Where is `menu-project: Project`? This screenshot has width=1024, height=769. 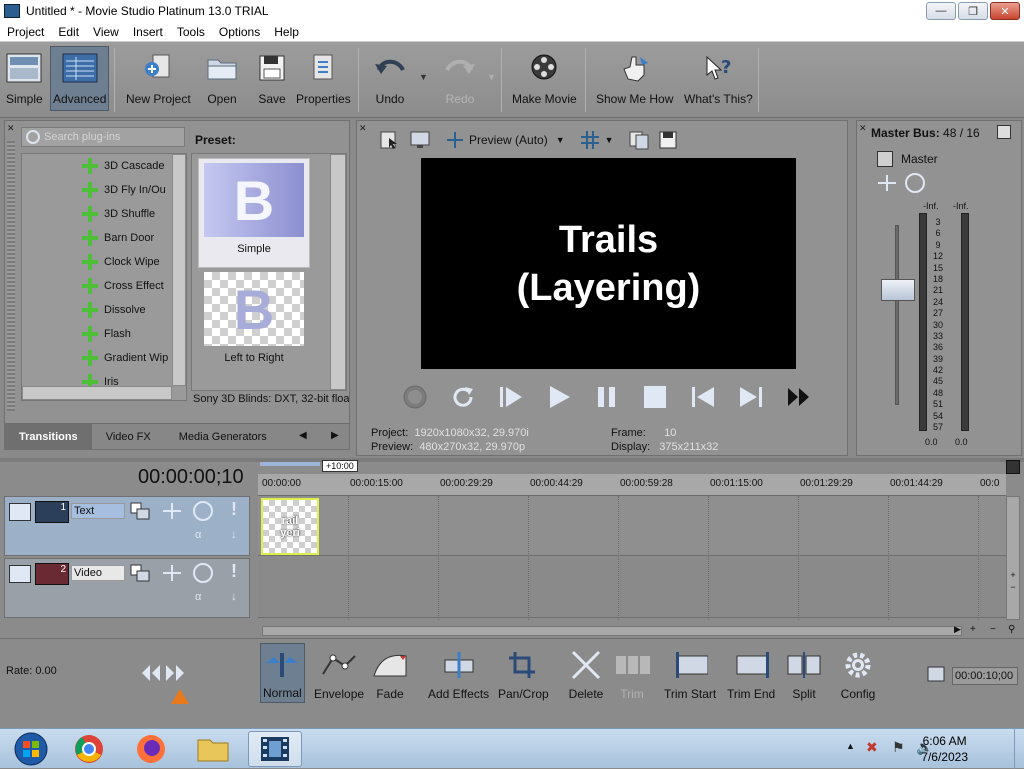 menu-project: Project is located at coordinates (25, 32).